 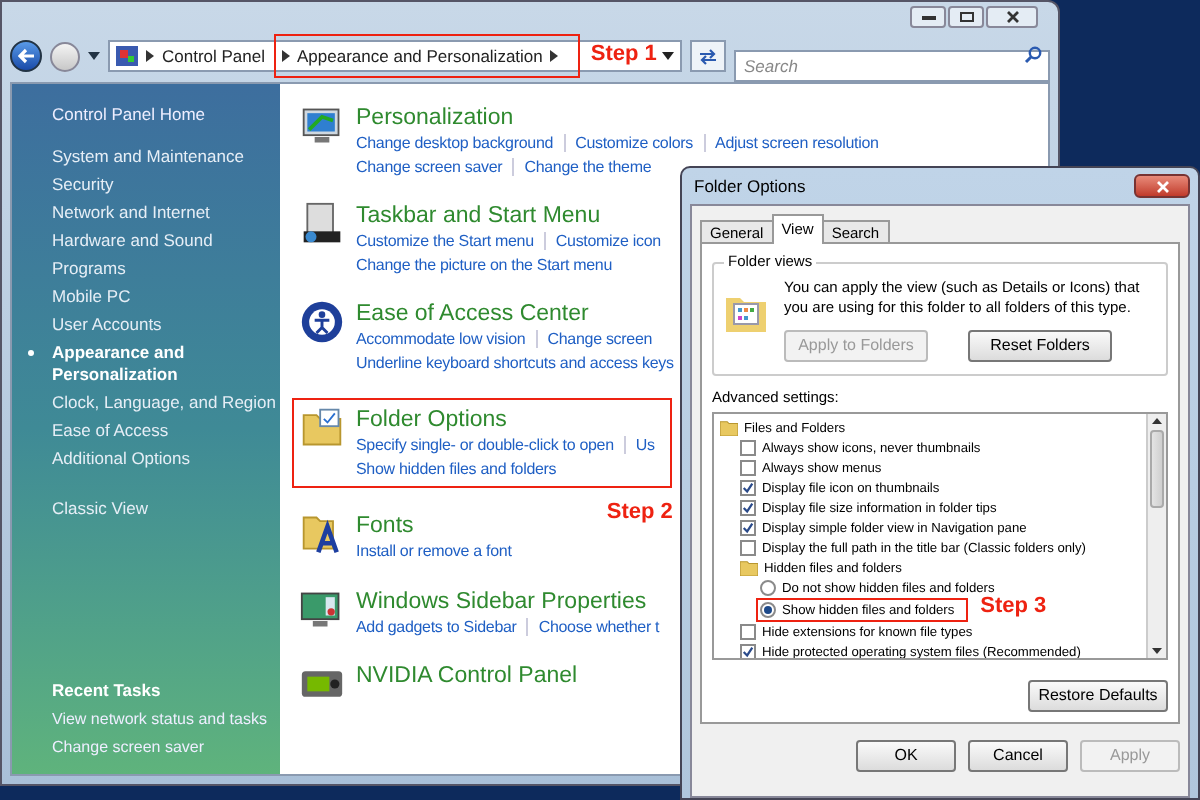 I want to click on breadcrumb: Appearance and Personalization, so click(x=420, y=56).